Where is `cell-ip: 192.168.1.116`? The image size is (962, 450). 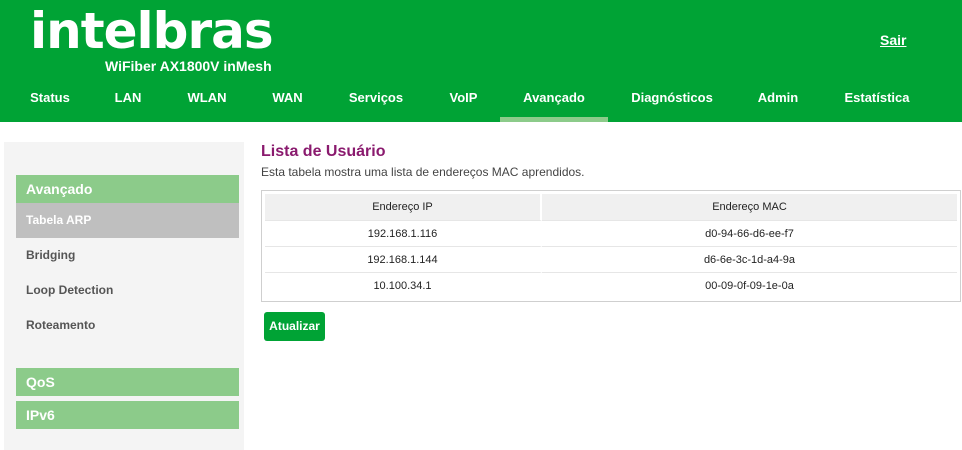
cell-ip: 192.168.1.116 is located at coordinates (403, 233).